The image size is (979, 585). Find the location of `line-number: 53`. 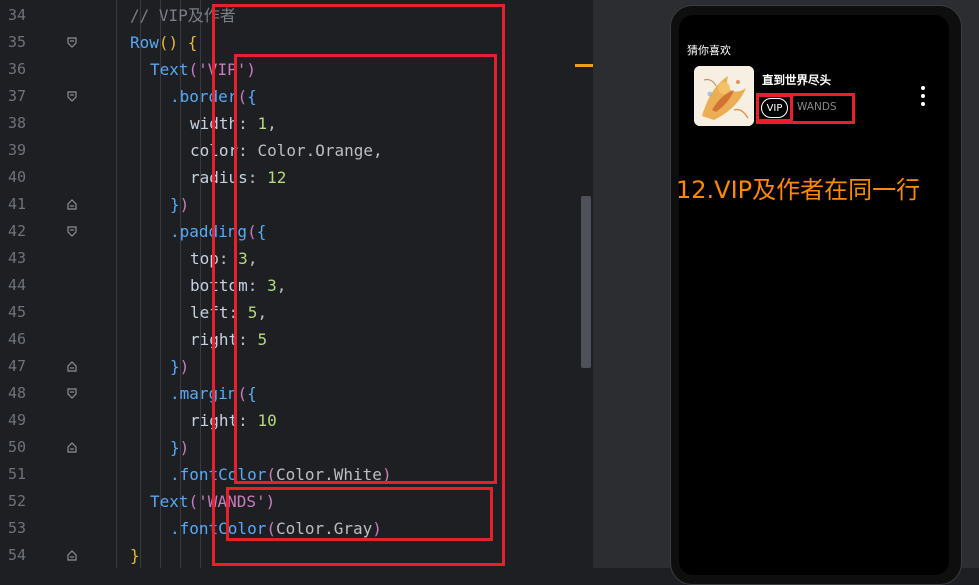

line-number: 53 is located at coordinates (16, 528).